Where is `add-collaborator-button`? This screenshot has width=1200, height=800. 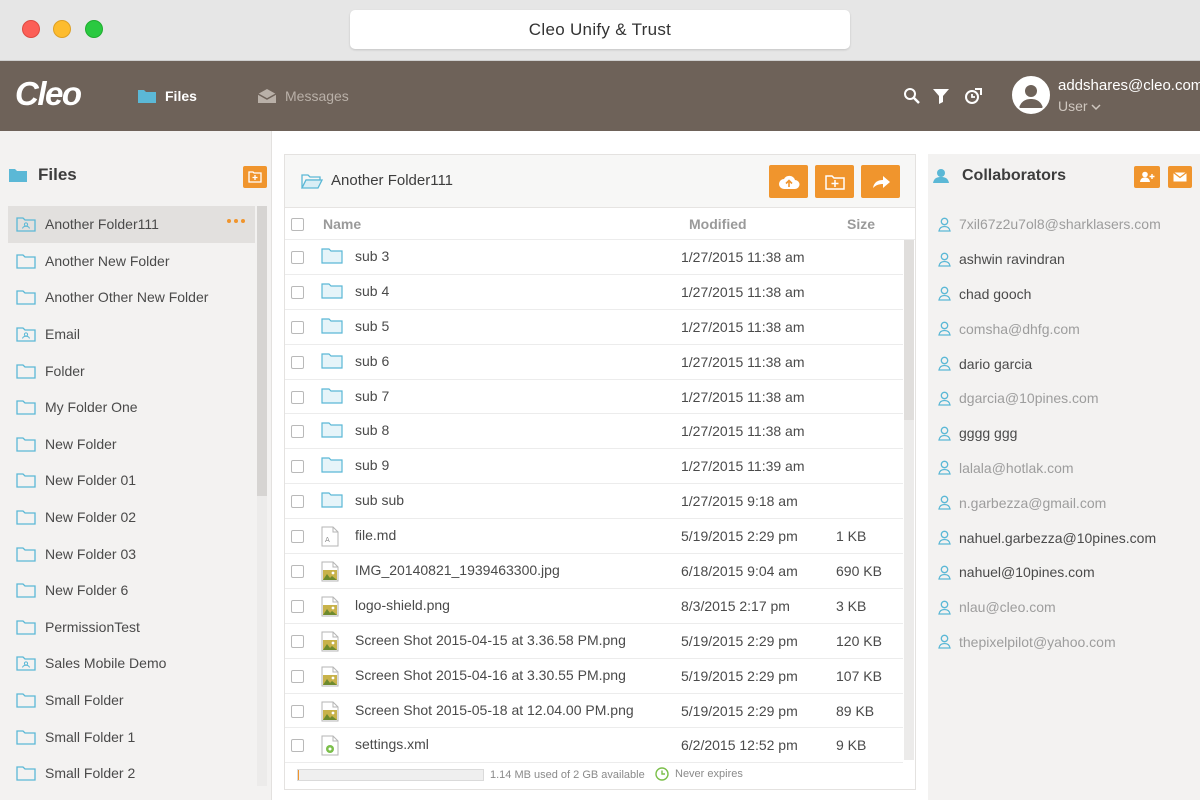 add-collaborator-button is located at coordinates (1147, 177).